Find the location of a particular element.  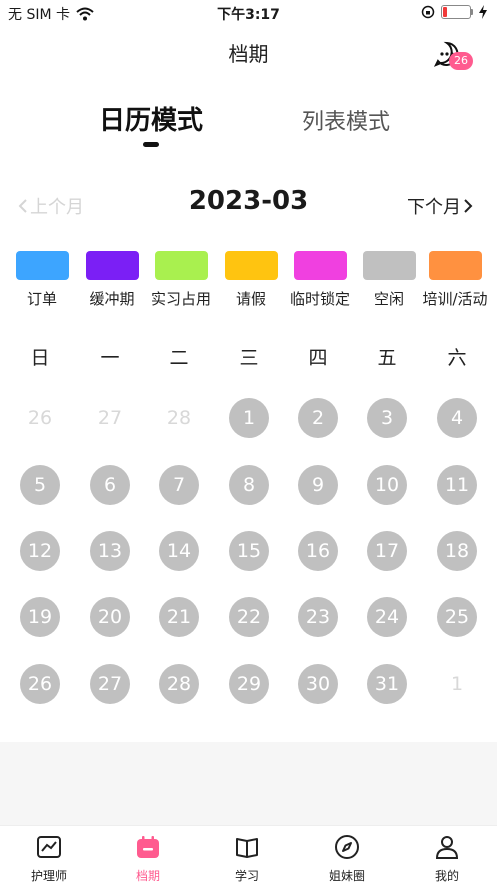

calendar-day: 17 is located at coordinates (387, 551).